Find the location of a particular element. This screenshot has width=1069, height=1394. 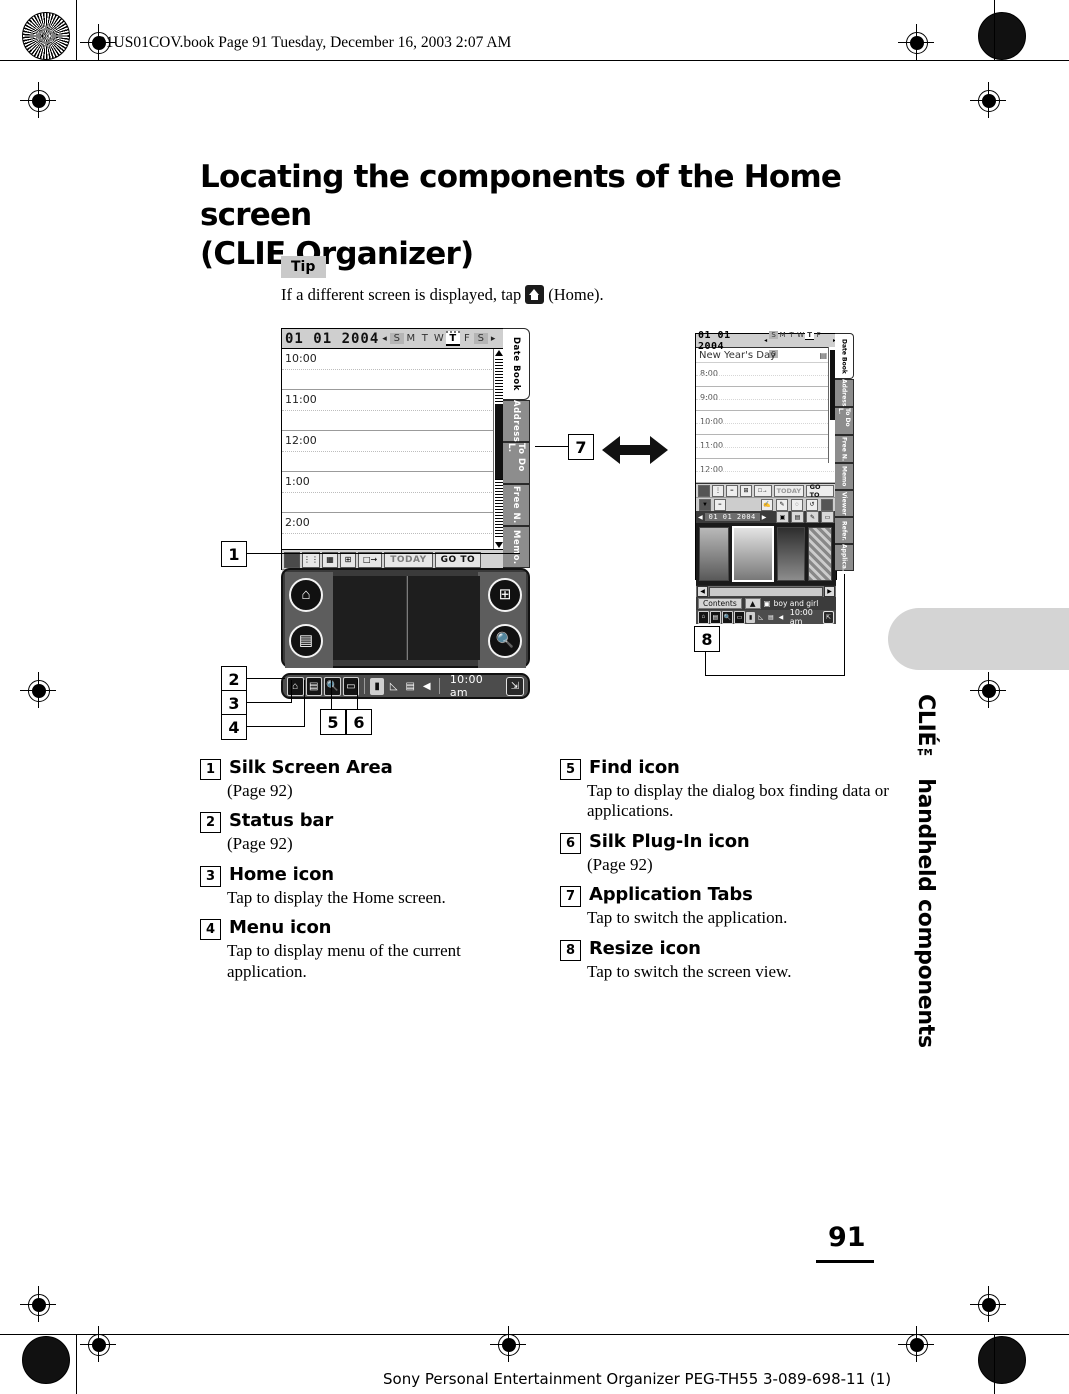

prev-day-arrow-right: ◂ is located at coordinates (765, 340).